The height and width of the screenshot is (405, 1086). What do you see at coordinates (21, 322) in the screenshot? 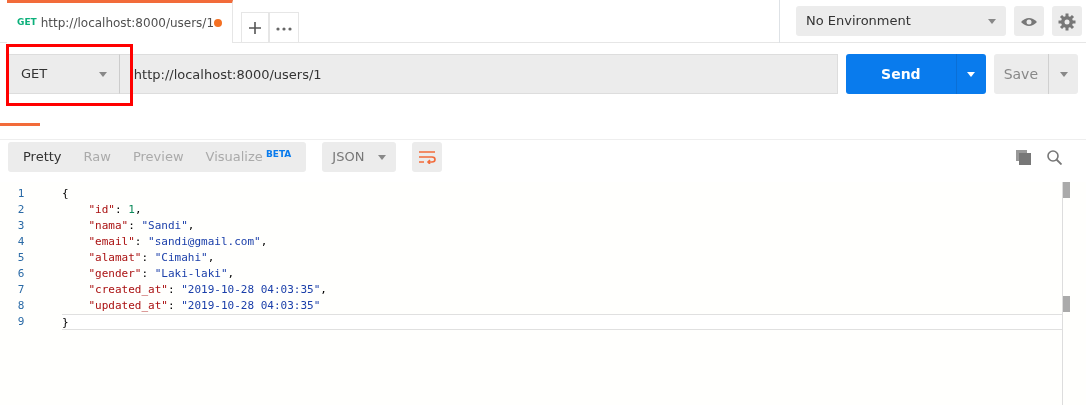
I see `line-number: 9` at bounding box center [21, 322].